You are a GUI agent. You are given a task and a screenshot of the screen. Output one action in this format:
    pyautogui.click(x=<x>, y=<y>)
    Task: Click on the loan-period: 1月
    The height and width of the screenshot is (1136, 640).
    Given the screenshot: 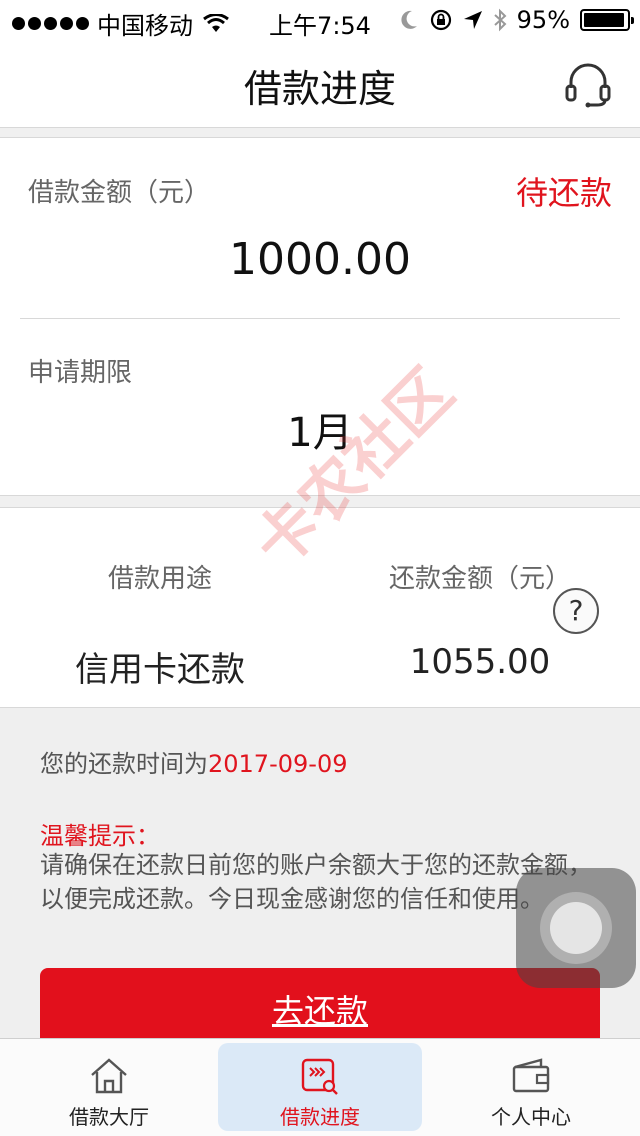 What is the action you would take?
    pyautogui.click(x=320, y=433)
    